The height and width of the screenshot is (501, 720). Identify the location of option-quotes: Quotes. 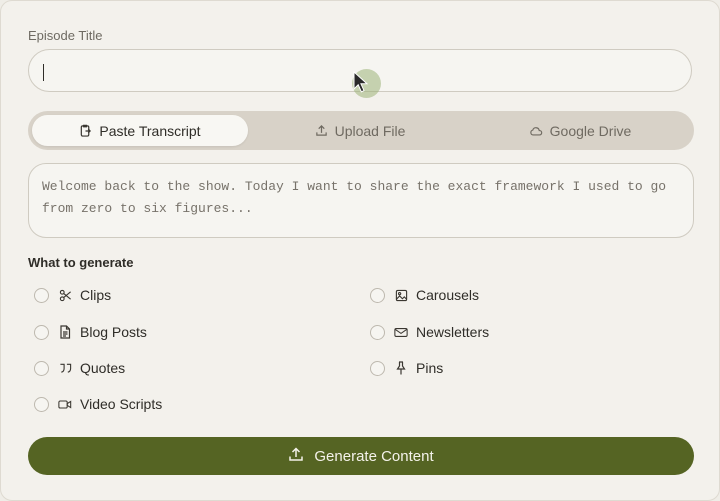
(79, 368).